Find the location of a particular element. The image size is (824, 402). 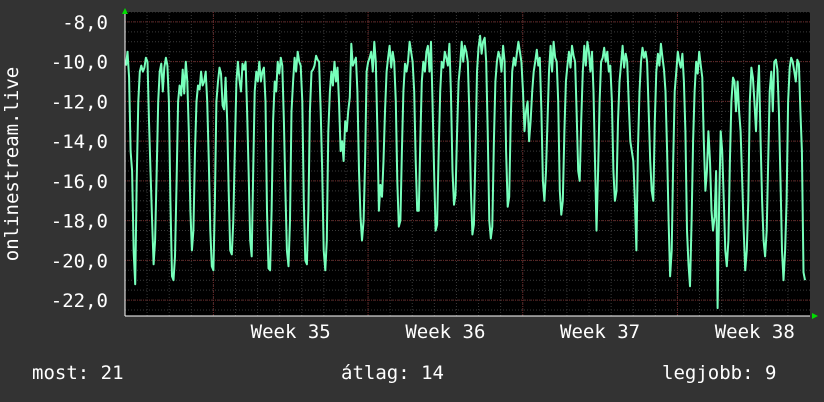

x-tick-label: Week 36 is located at coordinates (445, 332).